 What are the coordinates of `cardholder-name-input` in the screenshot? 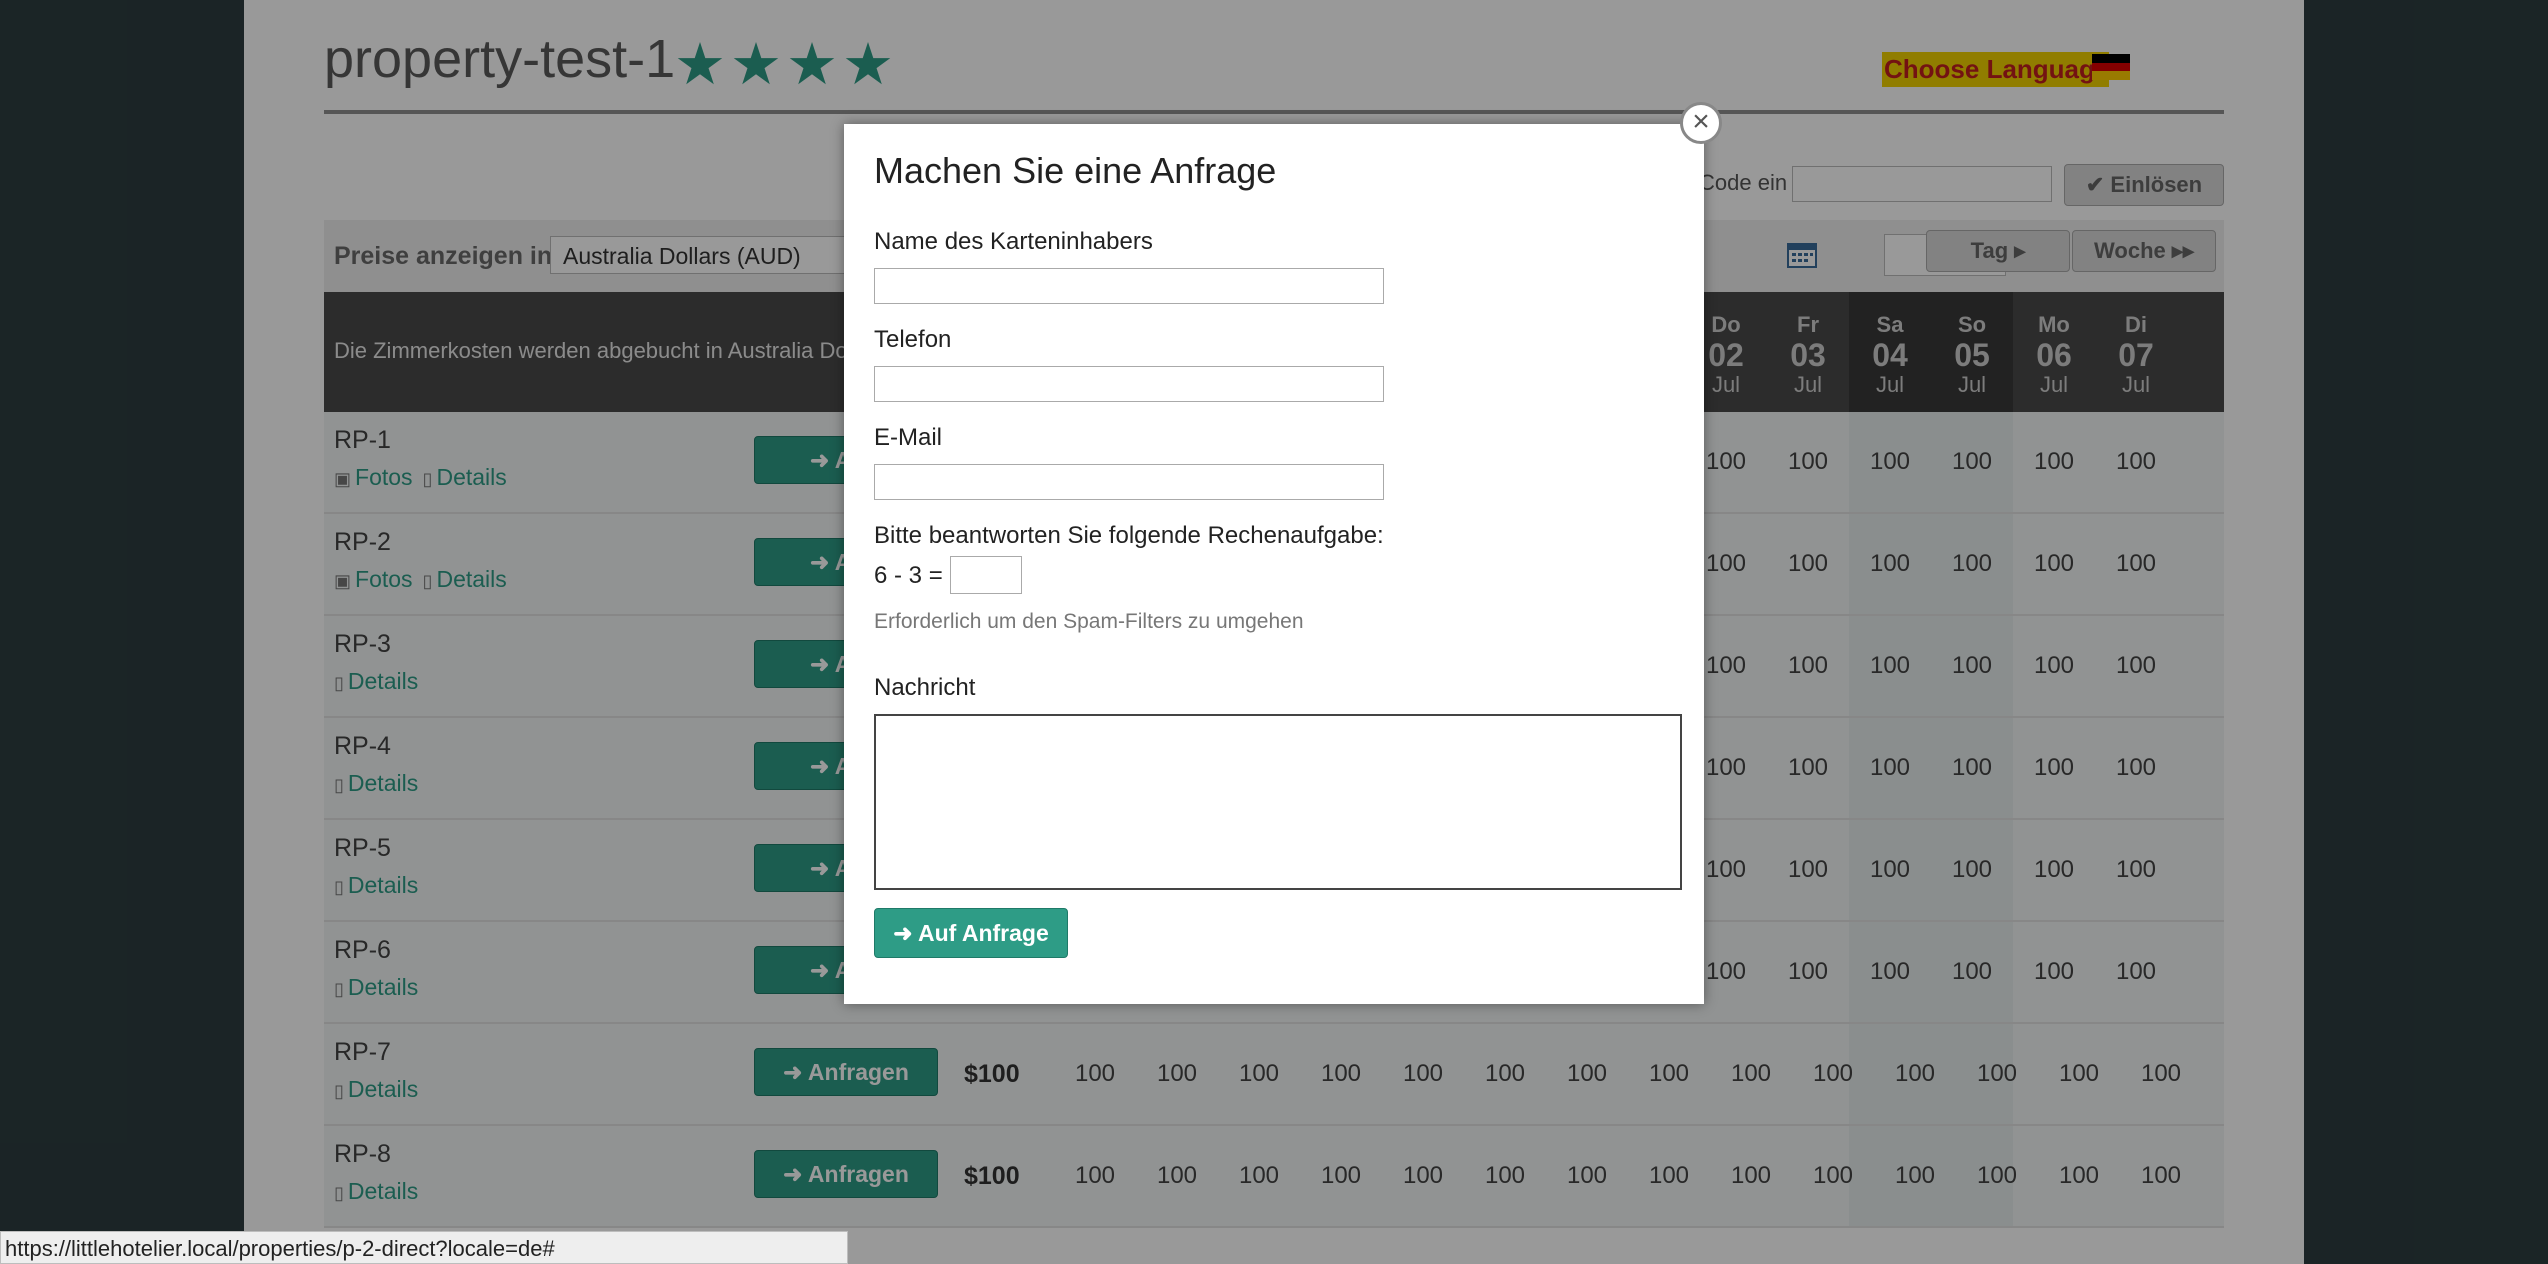 It's located at (1129, 286).